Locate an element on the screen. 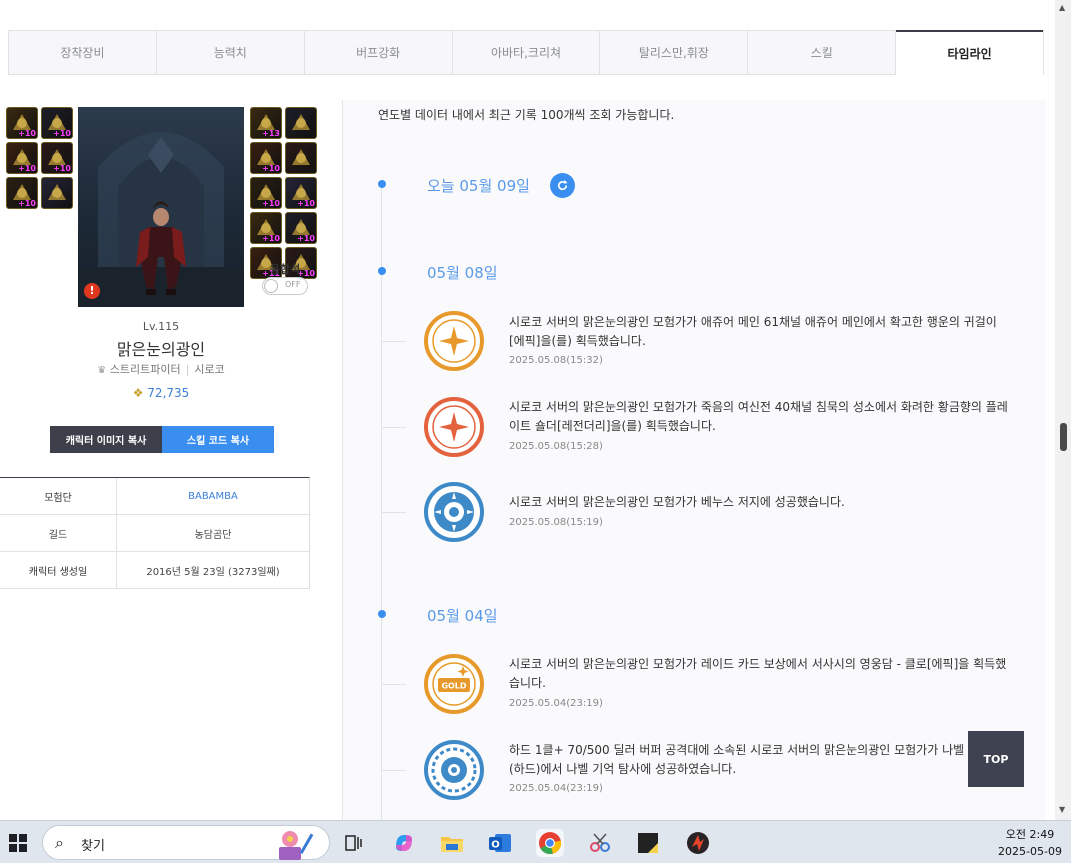  file-explorer-icon is located at coordinates (452, 843).